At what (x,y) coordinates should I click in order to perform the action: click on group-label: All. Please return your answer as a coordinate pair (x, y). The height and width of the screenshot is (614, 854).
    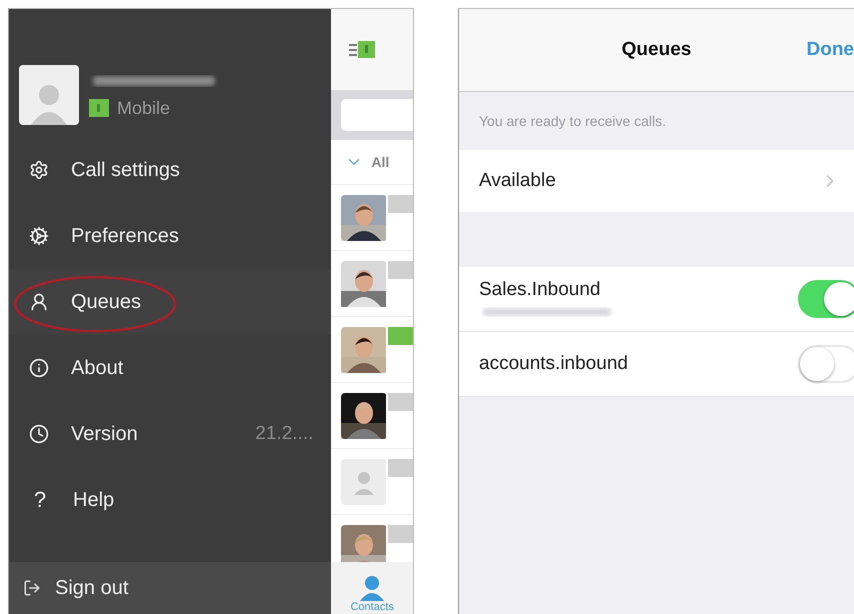
    Looking at the image, I should click on (380, 162).